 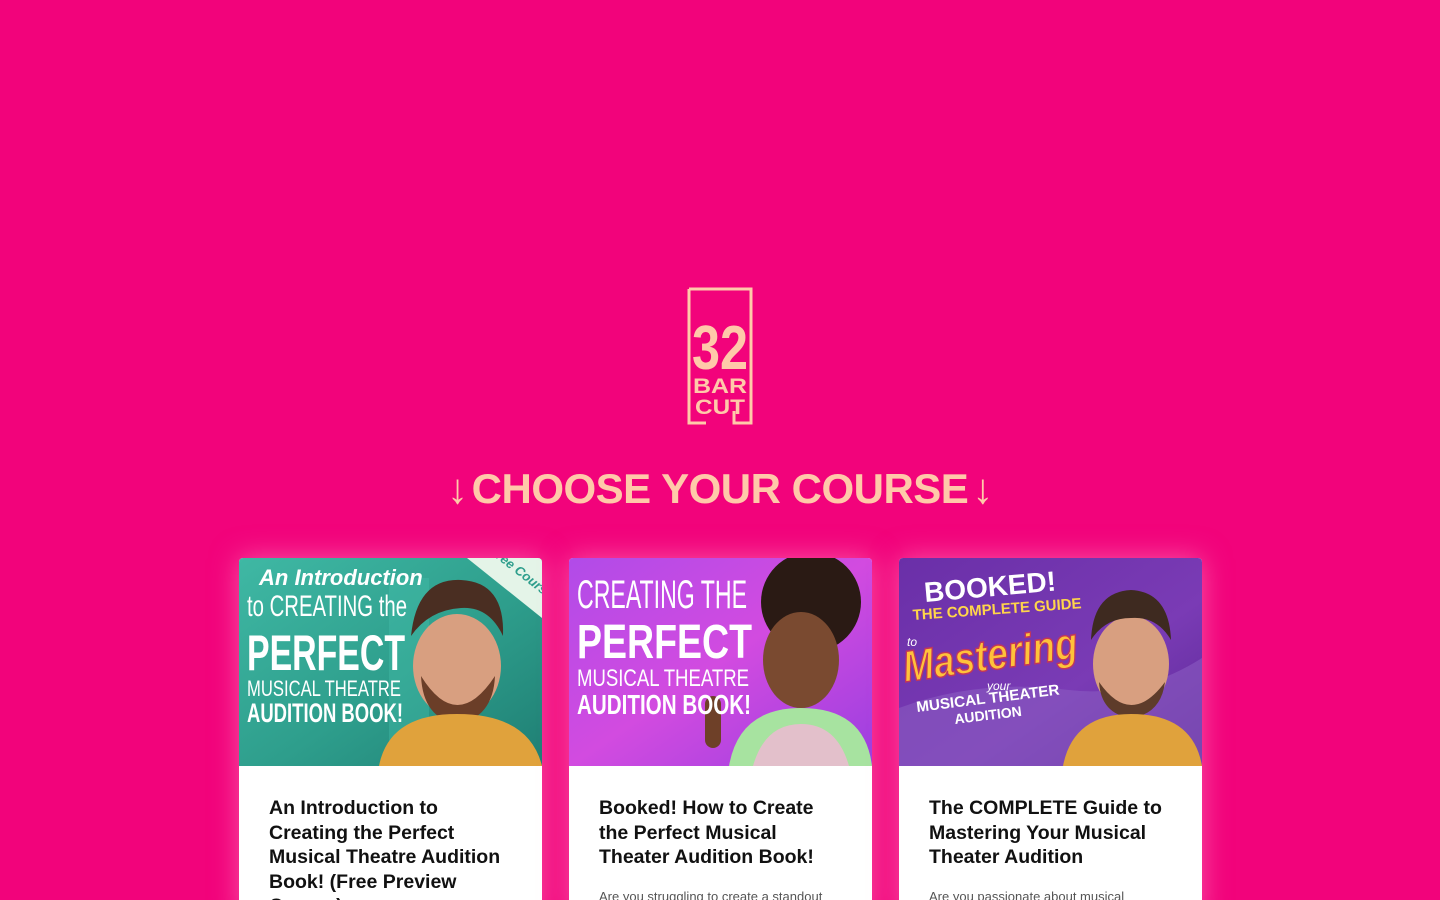 I want to click on heading-text: CHOOSE YOUR COURSE, so click(x=720, y=488).